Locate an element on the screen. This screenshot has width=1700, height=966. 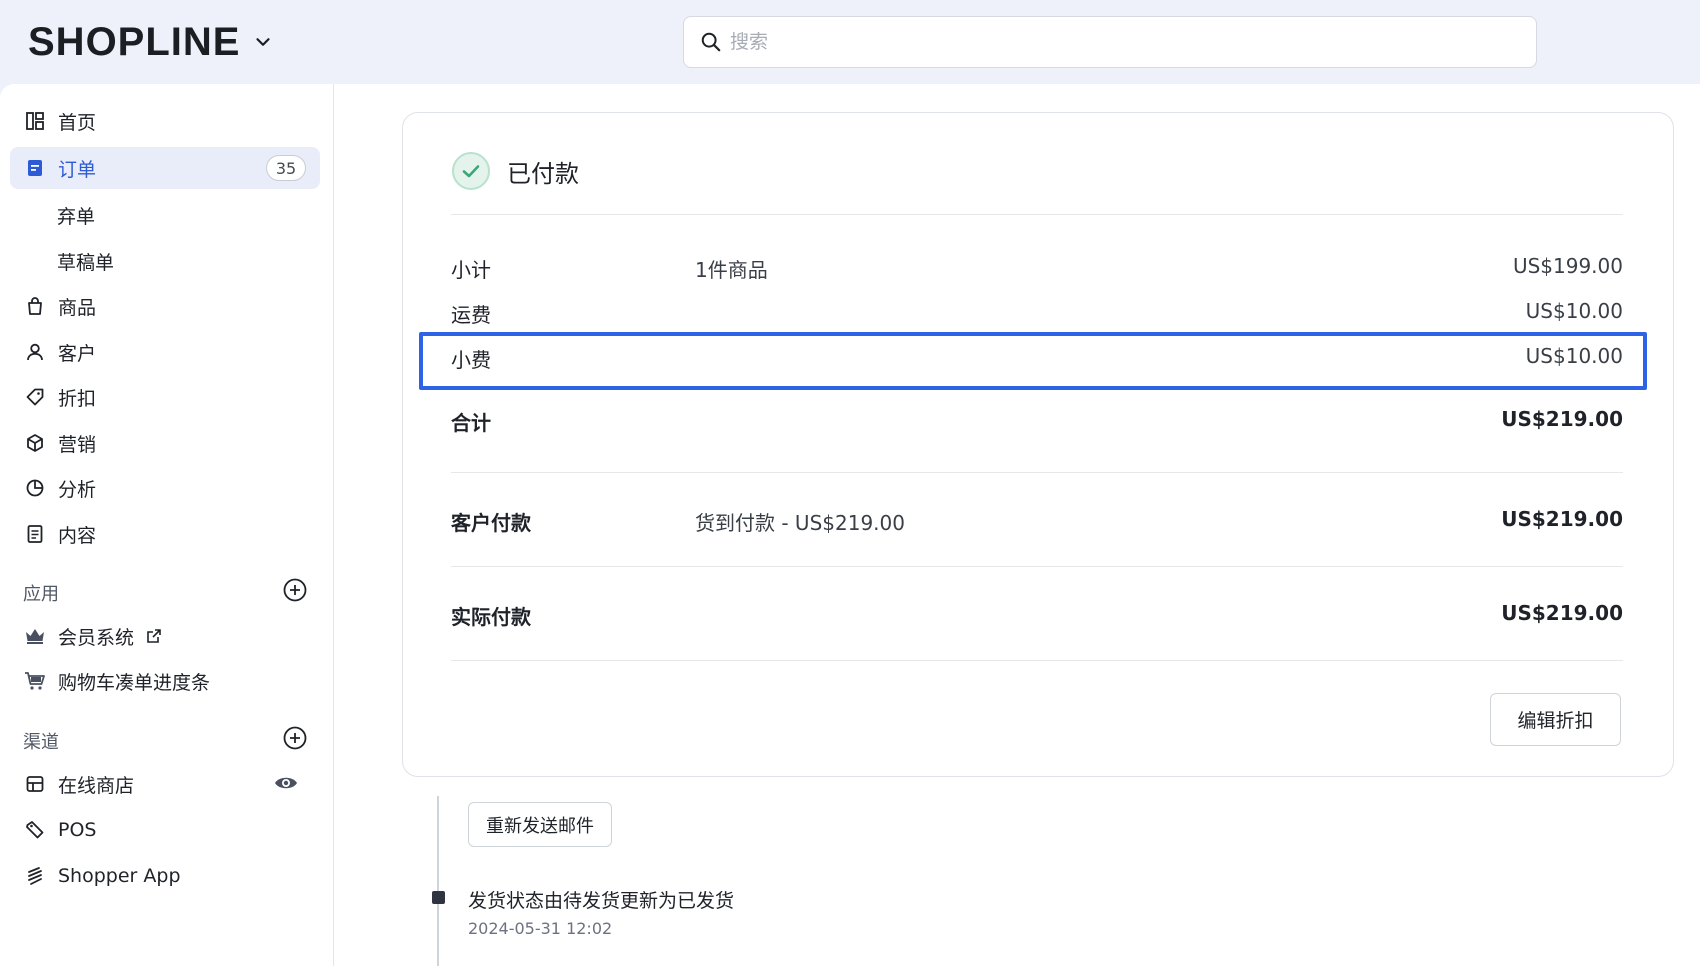
apps-section-label: 应用 is located at coordinates (41, 594).